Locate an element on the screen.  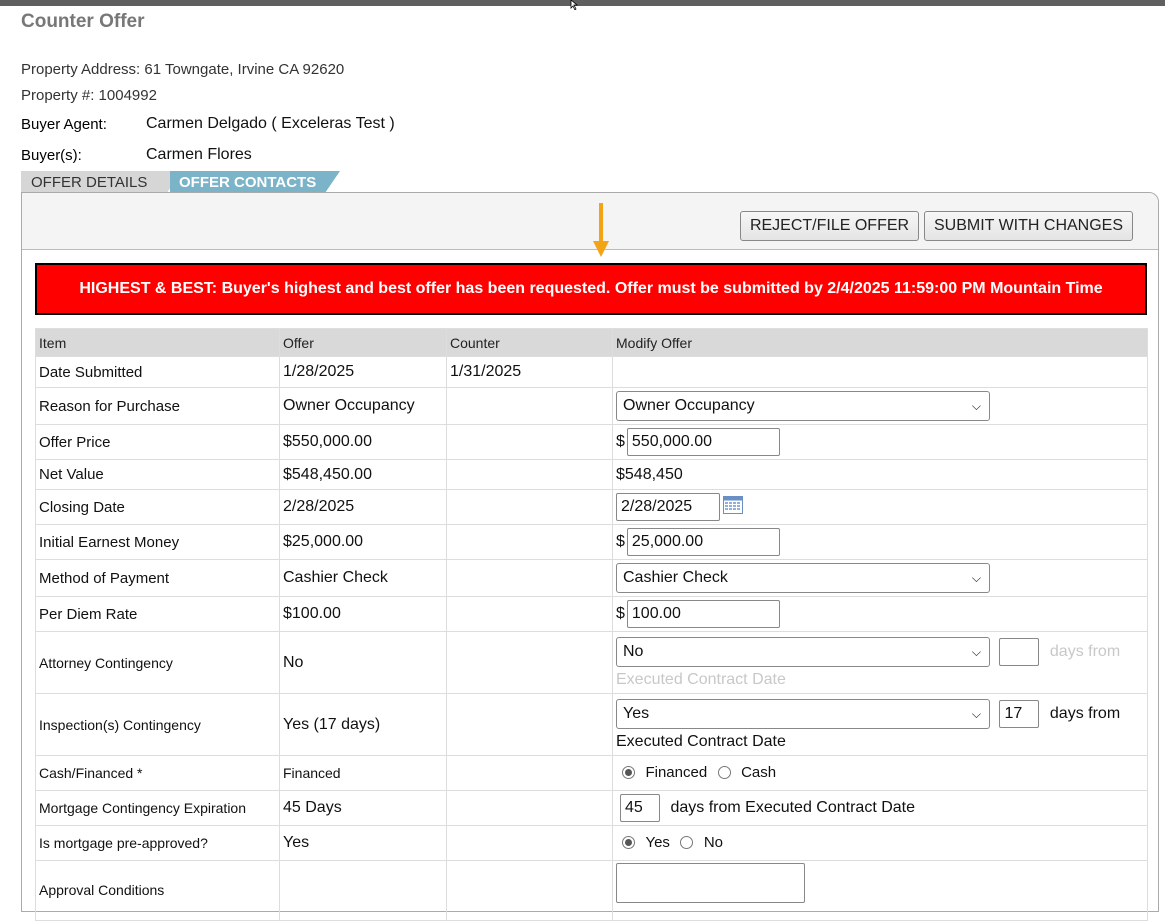
row-modify: Cashier Check ⌵ is located at coordinates (880, 578).